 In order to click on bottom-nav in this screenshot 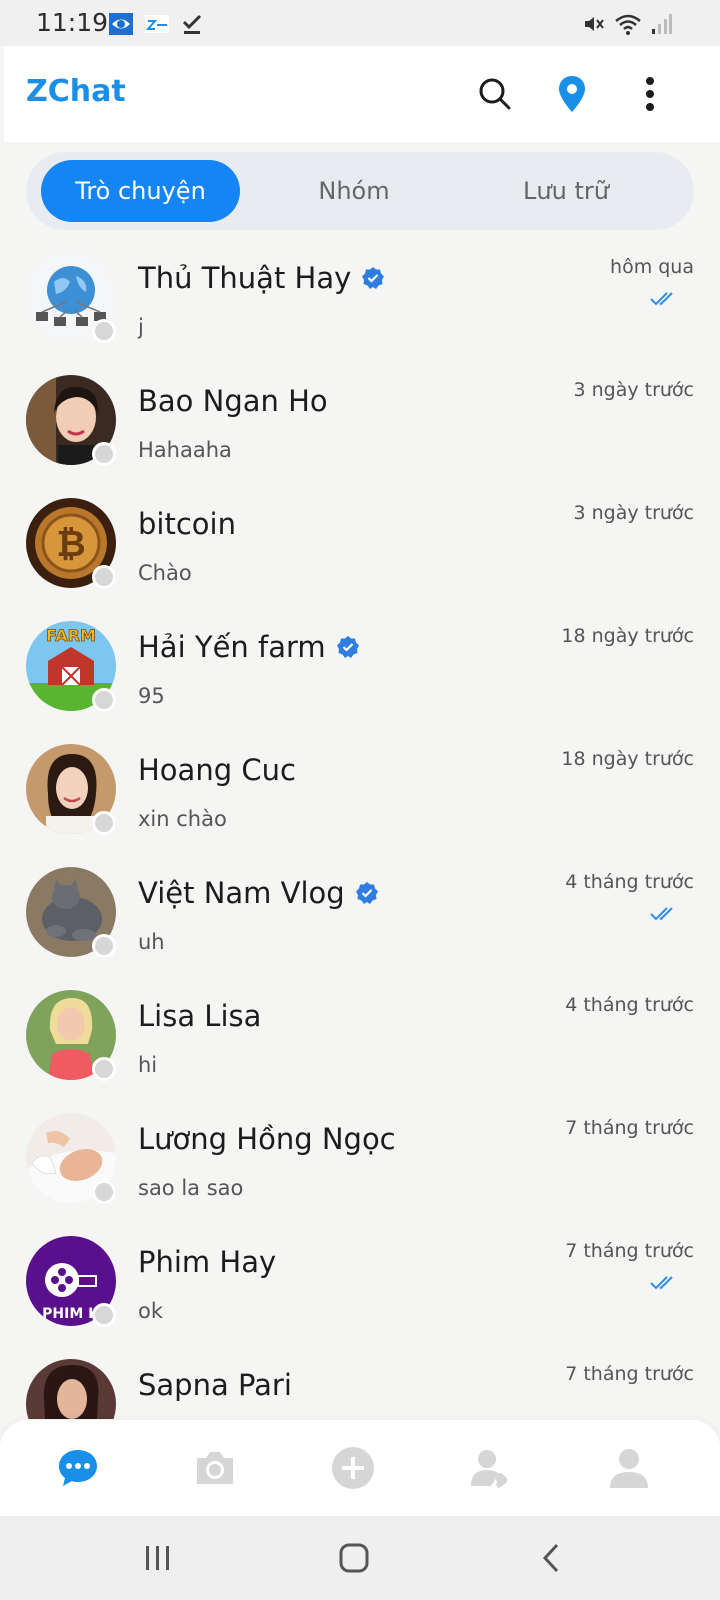, I will do `click(360, 1468)`.